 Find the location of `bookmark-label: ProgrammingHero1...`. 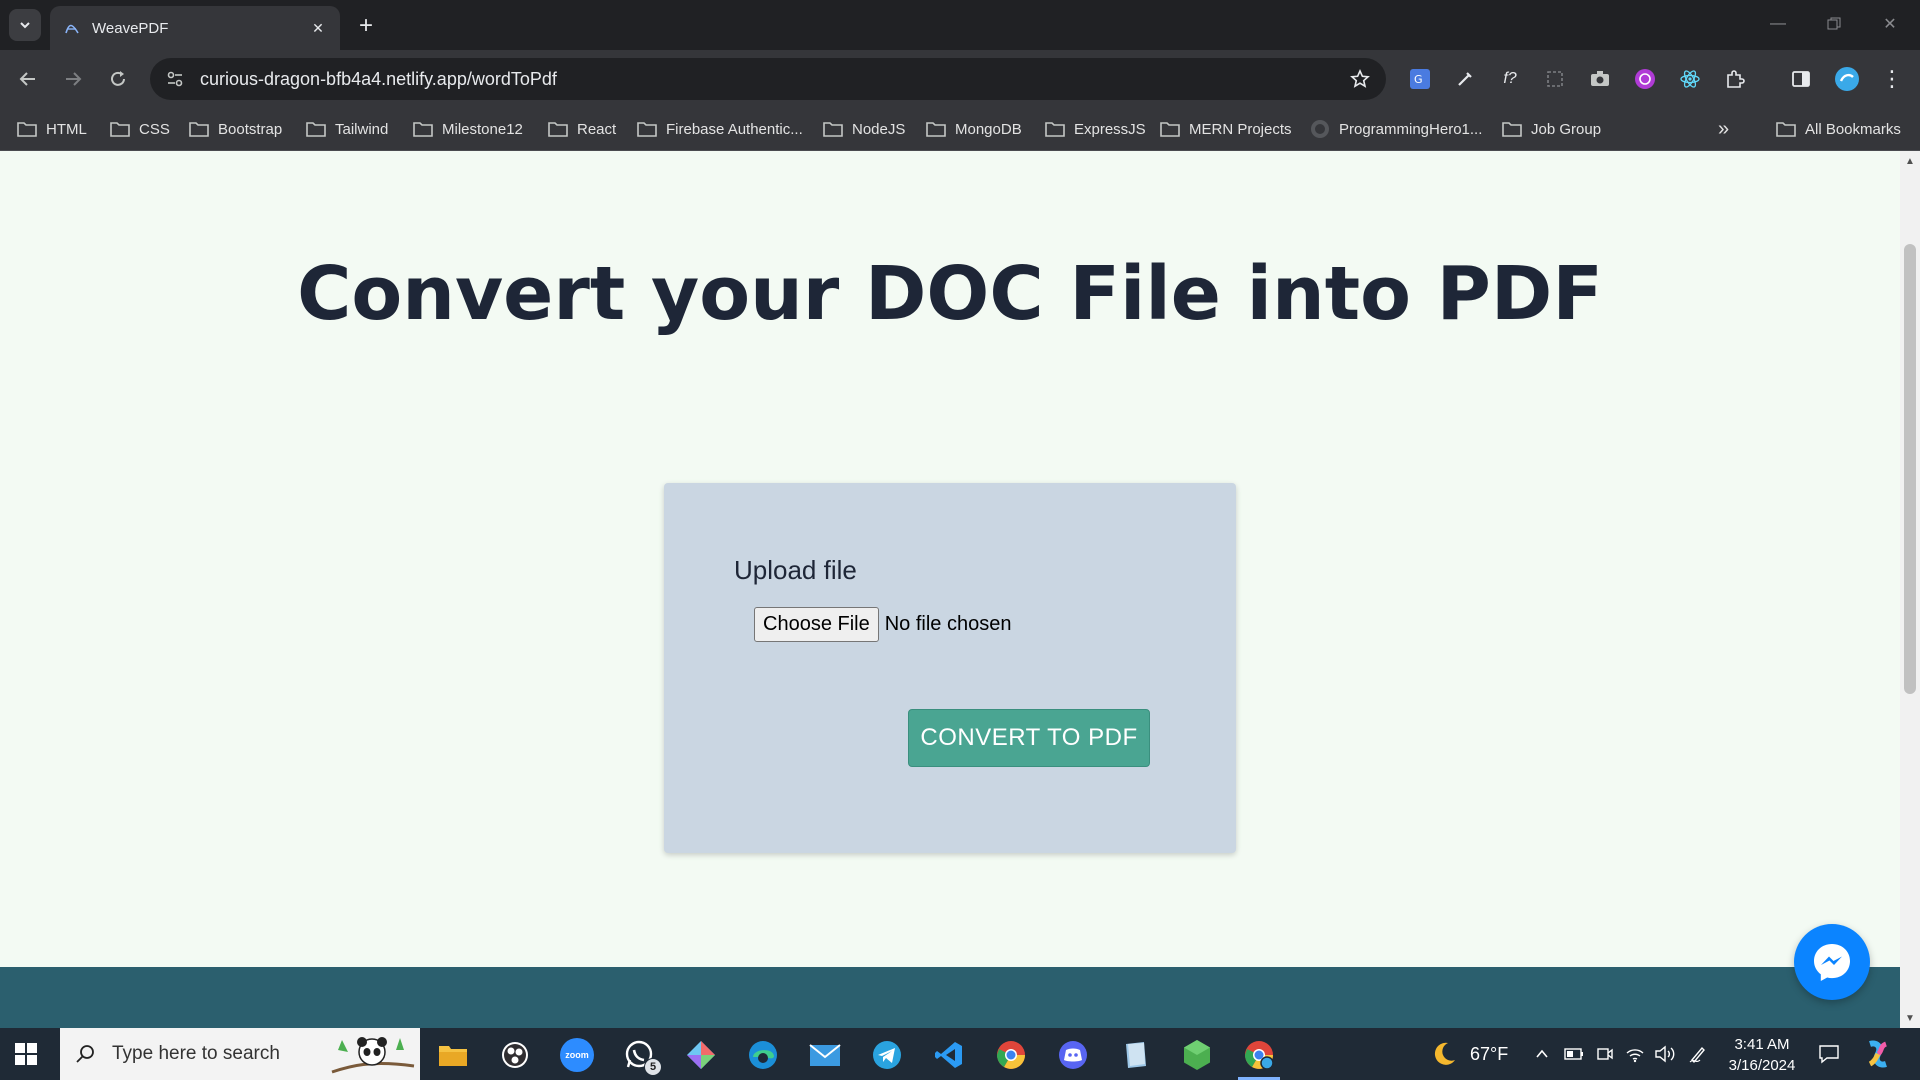

bookmark-label: ProgrammingHero1... is located at coordinates (1411, 129).